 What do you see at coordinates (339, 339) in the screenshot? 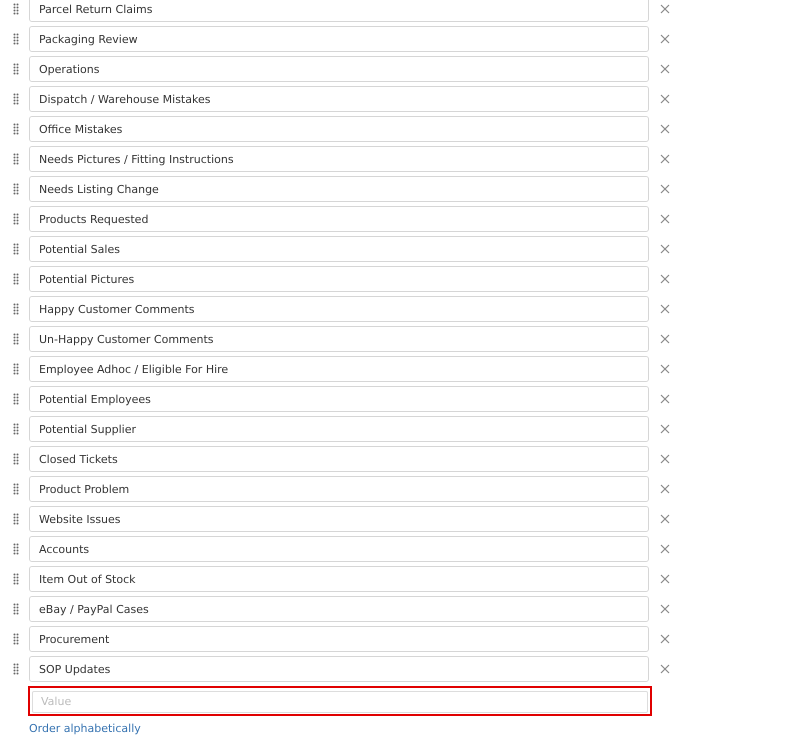
I see `option-field: Un-Happy Customer Comments` at bounding box center [339, 339].